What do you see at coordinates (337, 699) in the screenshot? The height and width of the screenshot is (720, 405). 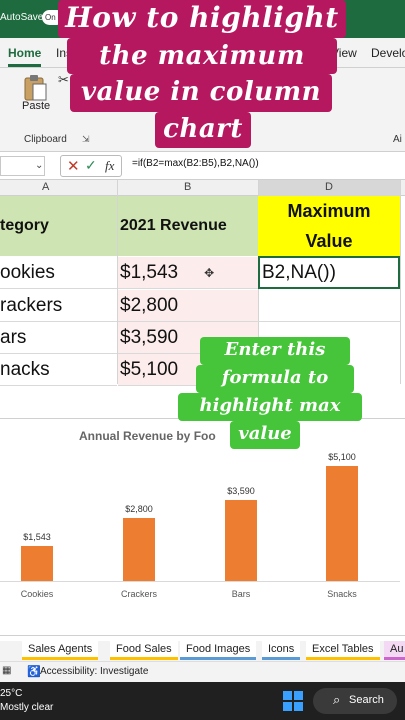 I see `search-icon: ⌕` at bounding box center [337, 699].